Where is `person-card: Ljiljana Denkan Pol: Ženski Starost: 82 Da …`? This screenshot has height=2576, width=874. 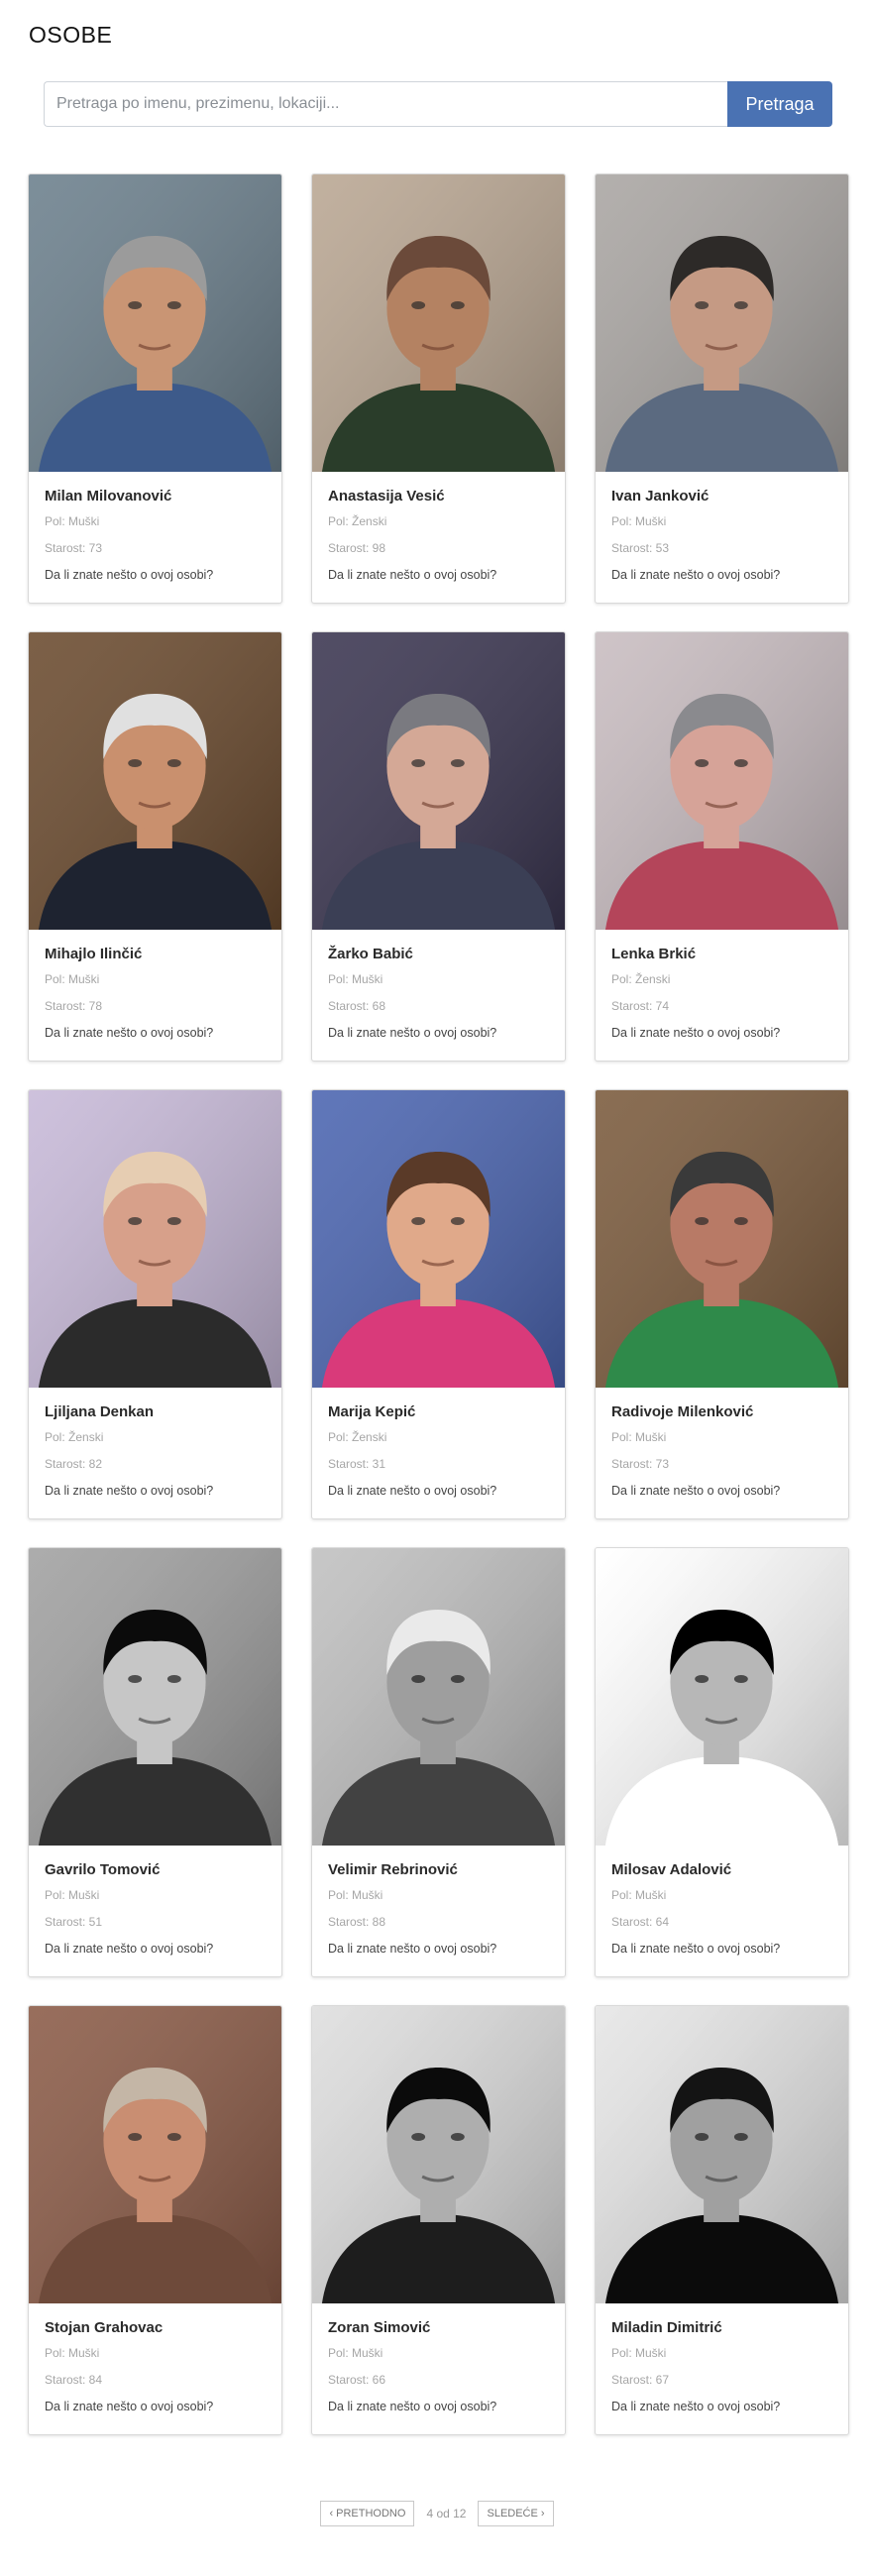
person-card: Ljiljana Denkan Pol: Ženski Starost: 82 Da … is located at coordinates (155, 1304).